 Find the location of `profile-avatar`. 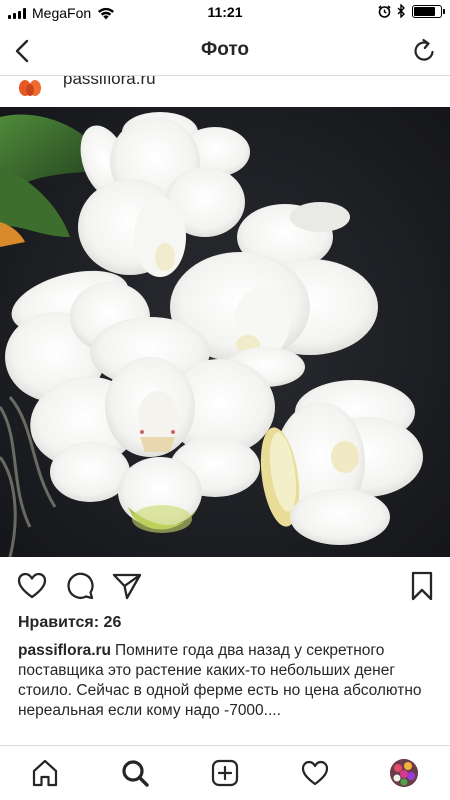

profile-avatar is located at coordinates (404, 773).